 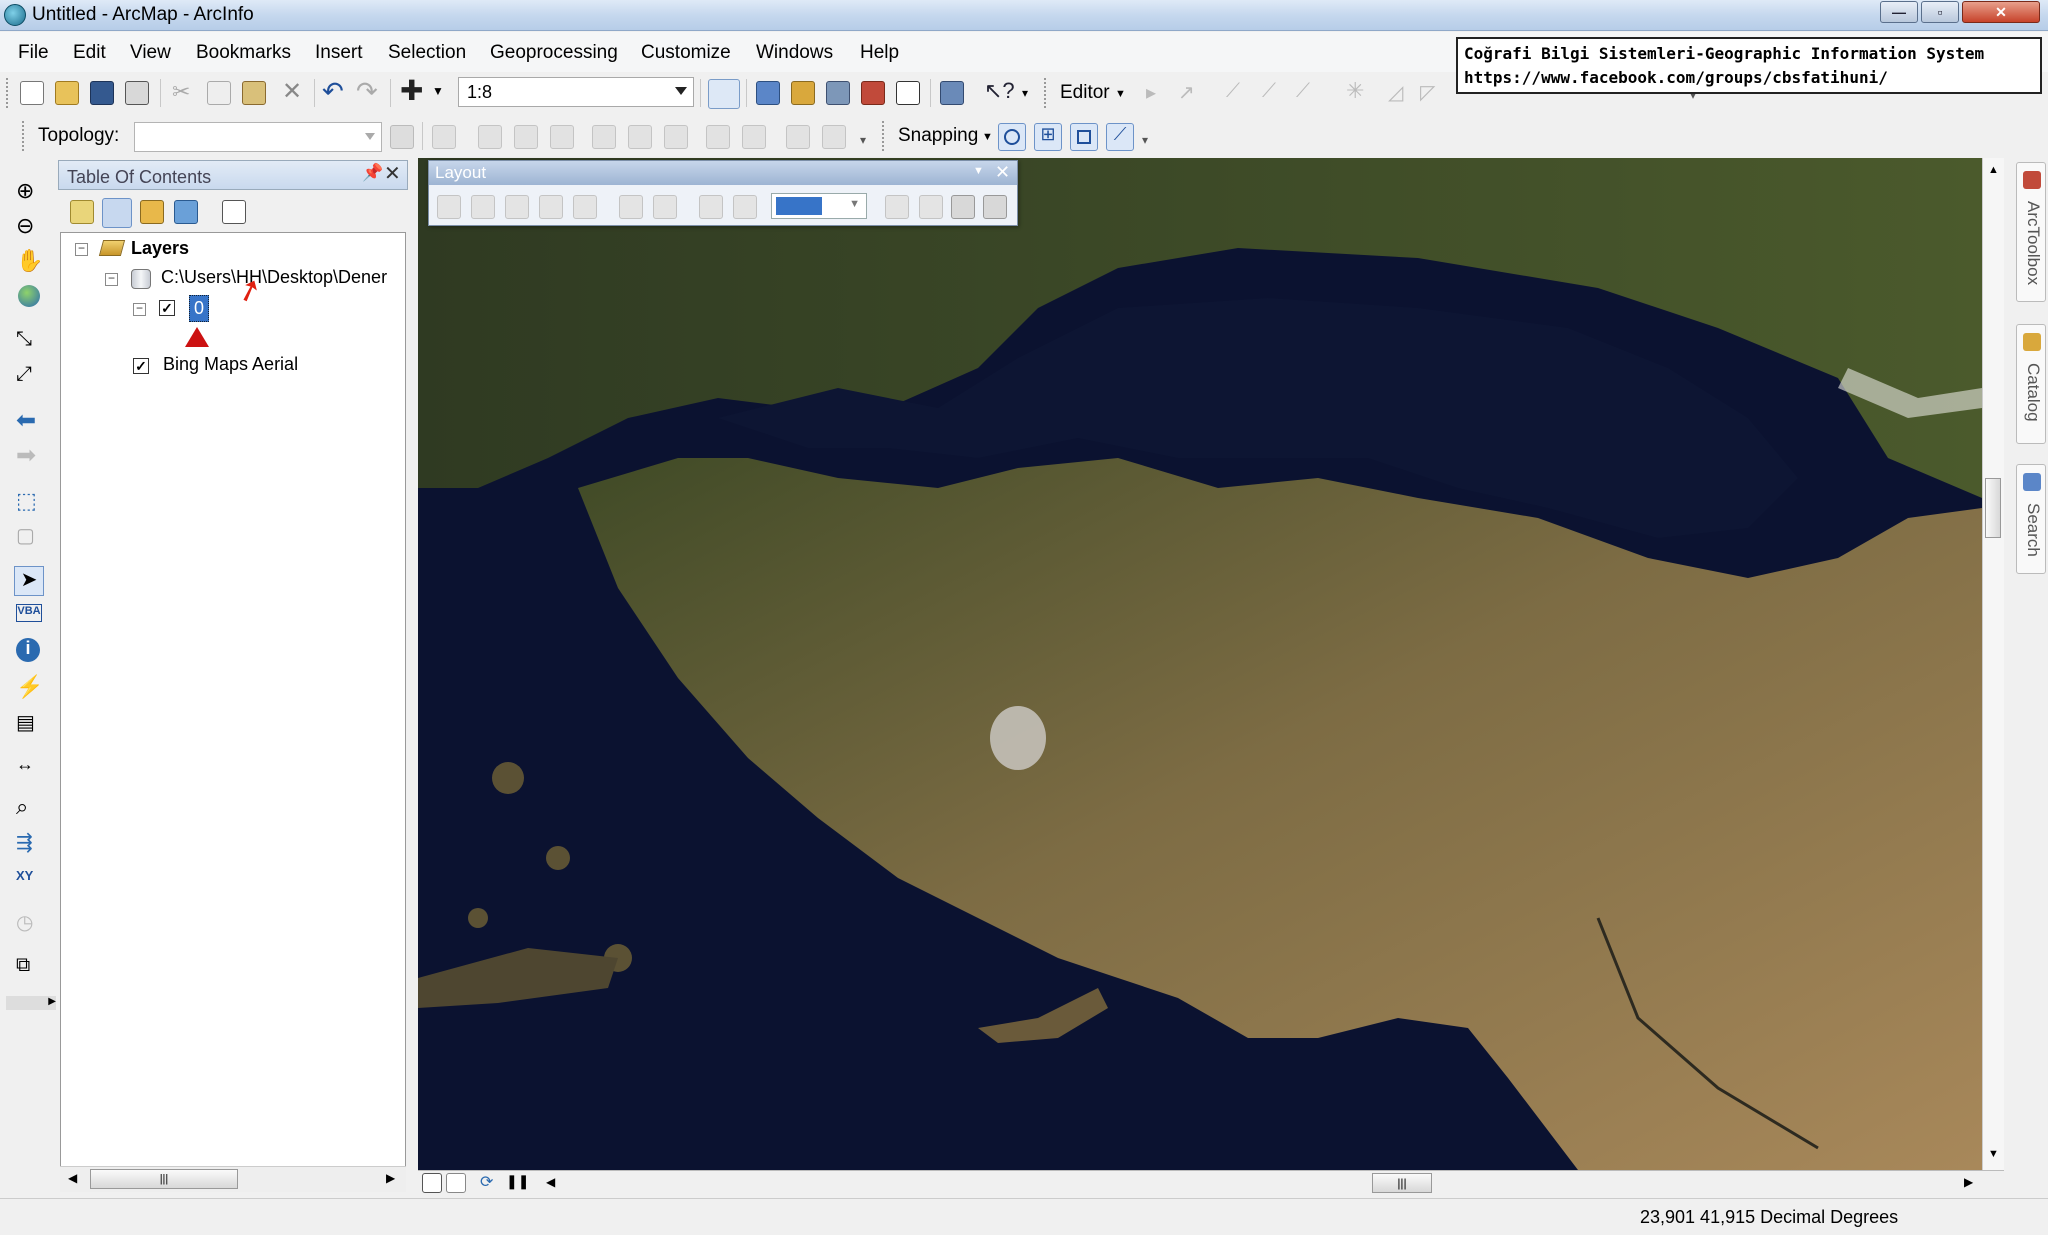 I want to click on catalog-window-icon, so click(x=803, y=93).